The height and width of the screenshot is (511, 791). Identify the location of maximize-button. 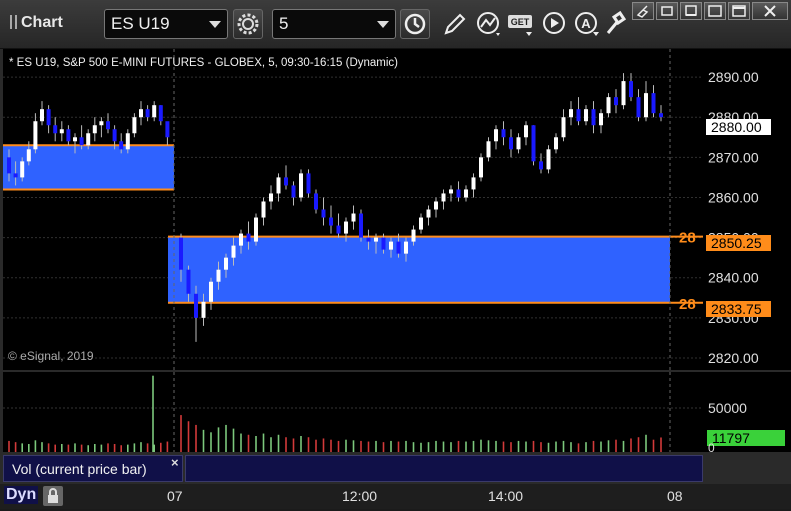
(715, 11).